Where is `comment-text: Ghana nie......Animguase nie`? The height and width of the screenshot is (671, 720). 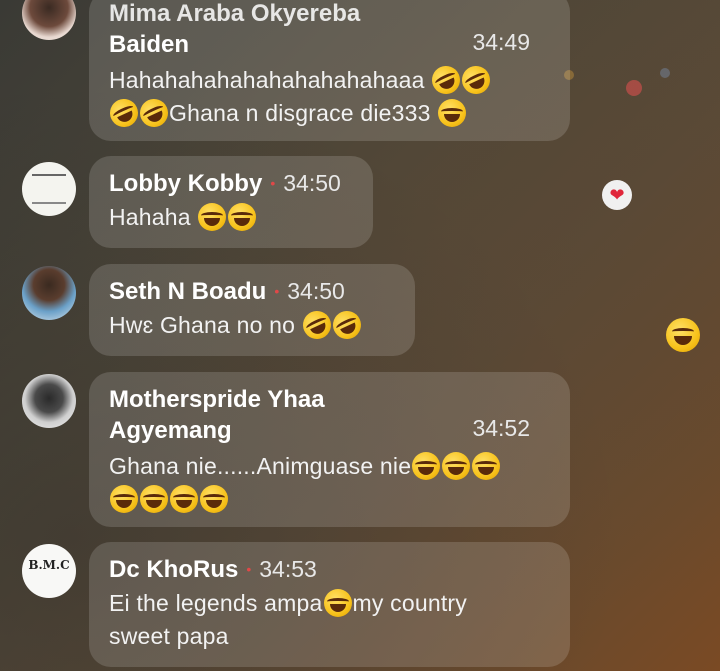
comment-text: Ghana nie......Animguase nie is located at coordinates (329, 466).